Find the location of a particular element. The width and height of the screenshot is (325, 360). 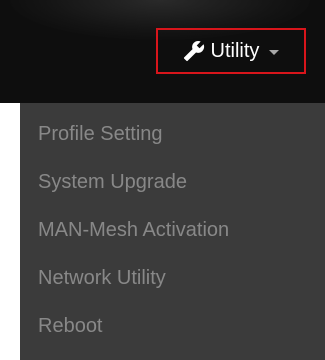

utility-dropdown-toggle: Utility is located at coordinates (231, 51).